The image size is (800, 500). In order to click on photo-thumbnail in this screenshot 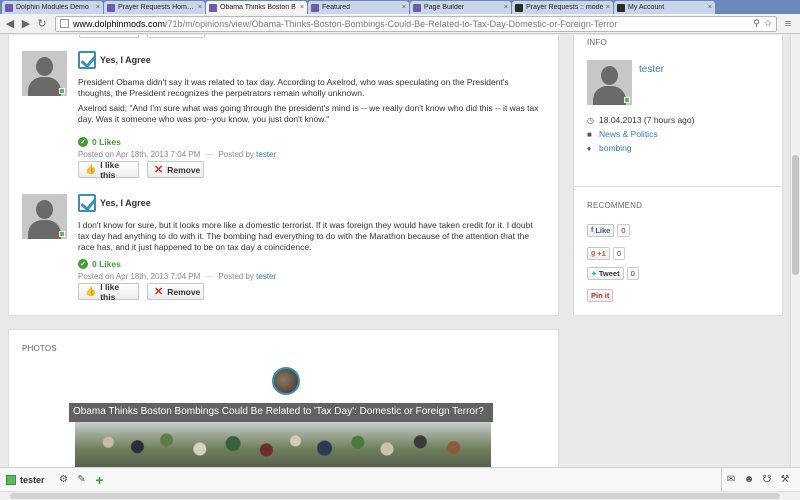, I will do `click(286, 381)`.